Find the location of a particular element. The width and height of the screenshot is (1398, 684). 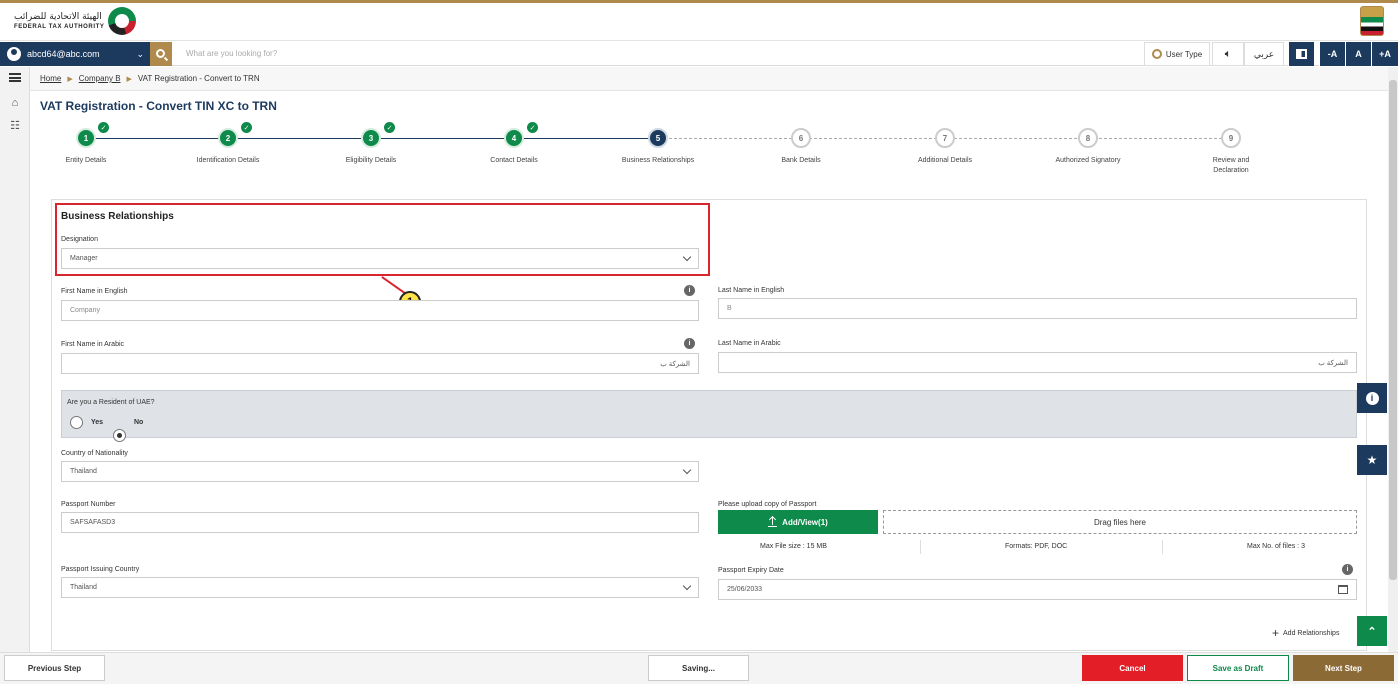

chevron-down-icon: ⌄ is located at coordinates (140, 53).